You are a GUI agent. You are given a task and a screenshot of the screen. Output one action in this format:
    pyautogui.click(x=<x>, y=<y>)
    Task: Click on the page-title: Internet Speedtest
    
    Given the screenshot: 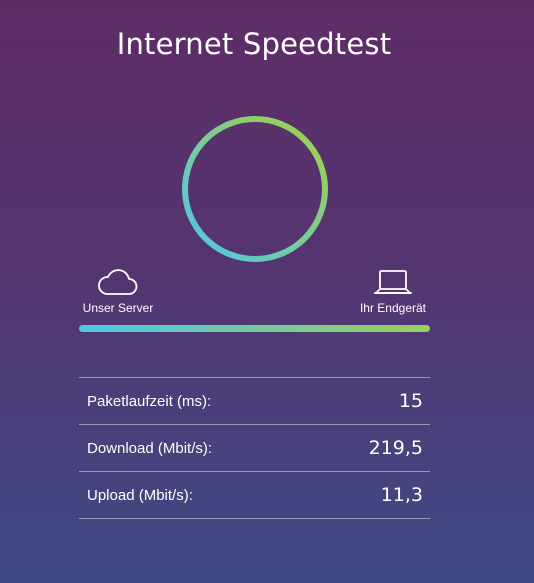 What is the action you would take?
    pyautogui.click(x=254, y=44)
    